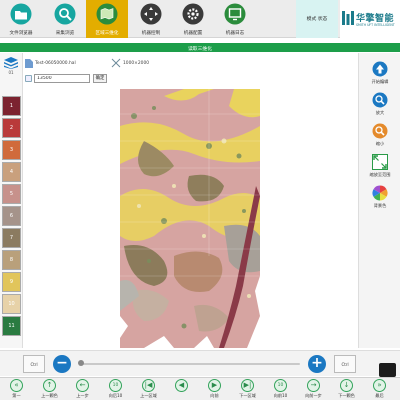 The width and height of the screenshot is (400, 400). Describe the element at coordinates (346, 385) in the screenshot. I see `nav-arrow-icon: ↓` at that location.